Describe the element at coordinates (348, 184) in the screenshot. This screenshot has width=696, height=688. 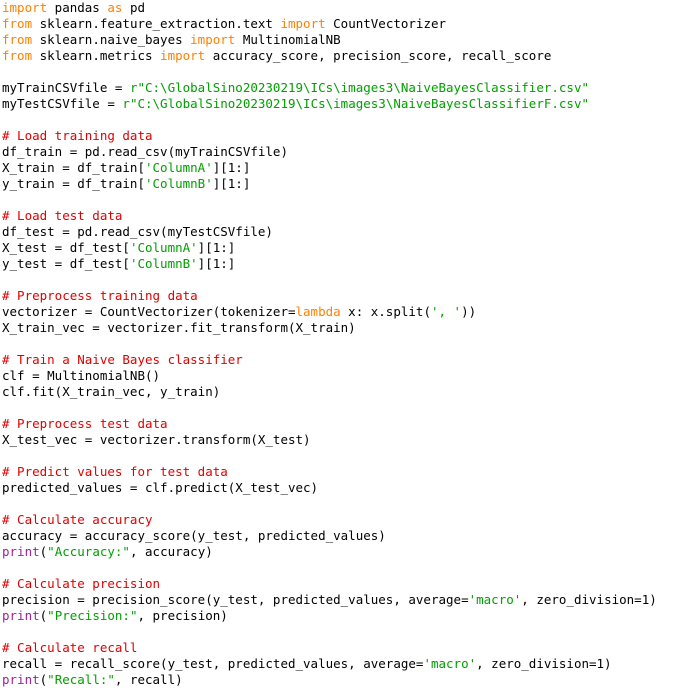
I see `code-line: y_train = df_train['ColumnB'][1:]` at that location.